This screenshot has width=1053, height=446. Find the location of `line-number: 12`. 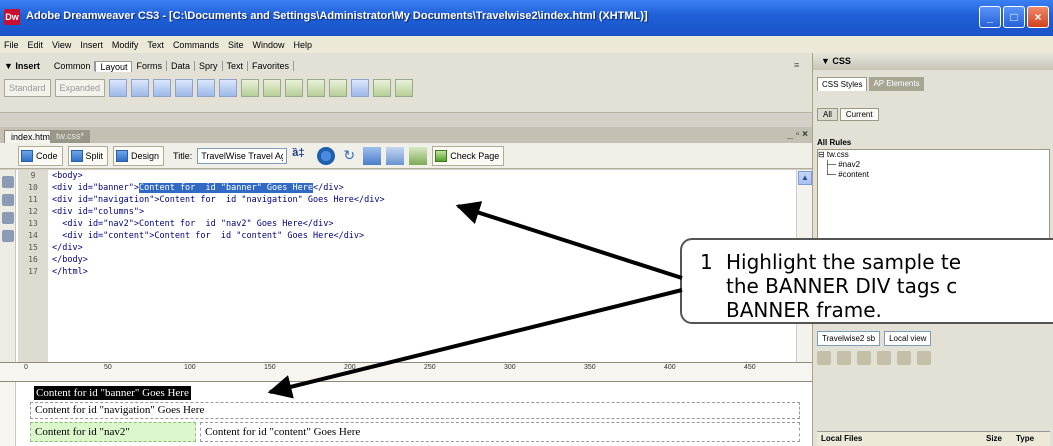

line-number: 12 is located at coordinates (33, 211).